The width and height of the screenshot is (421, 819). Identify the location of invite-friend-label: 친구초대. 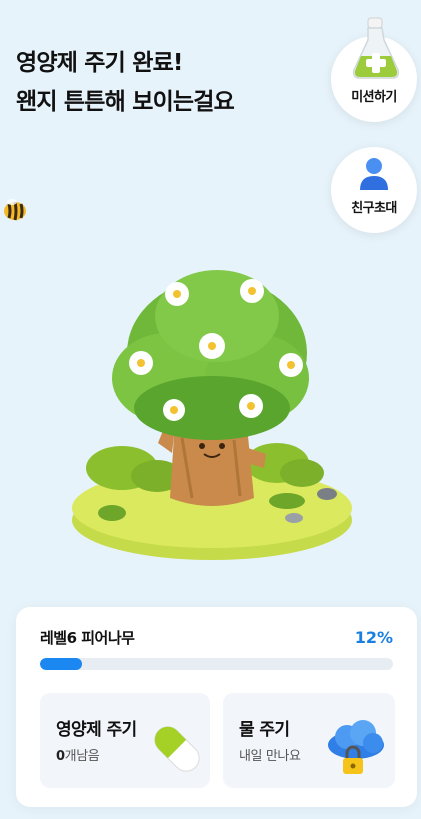
(374, 208).